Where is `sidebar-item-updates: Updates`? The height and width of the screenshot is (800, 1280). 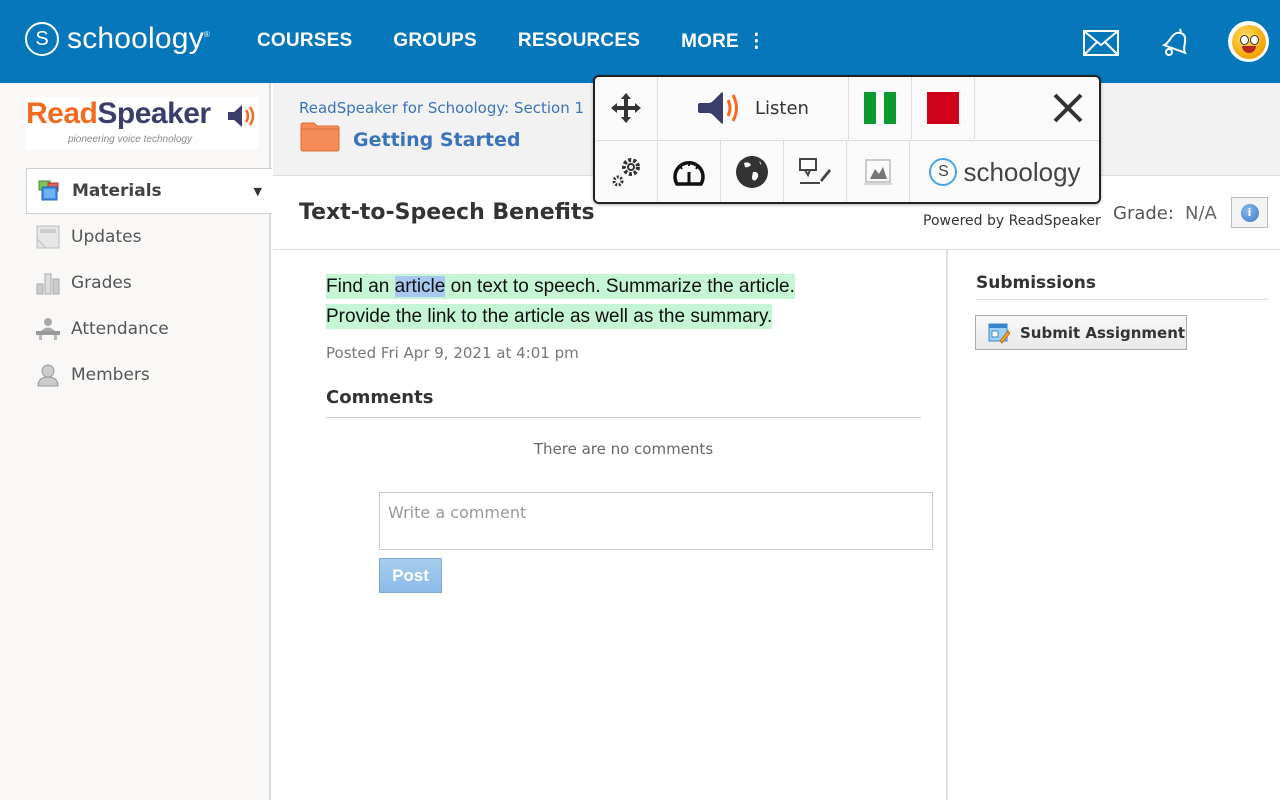
sidebar-item-updates: Updates is located at coordinates (149, 237).